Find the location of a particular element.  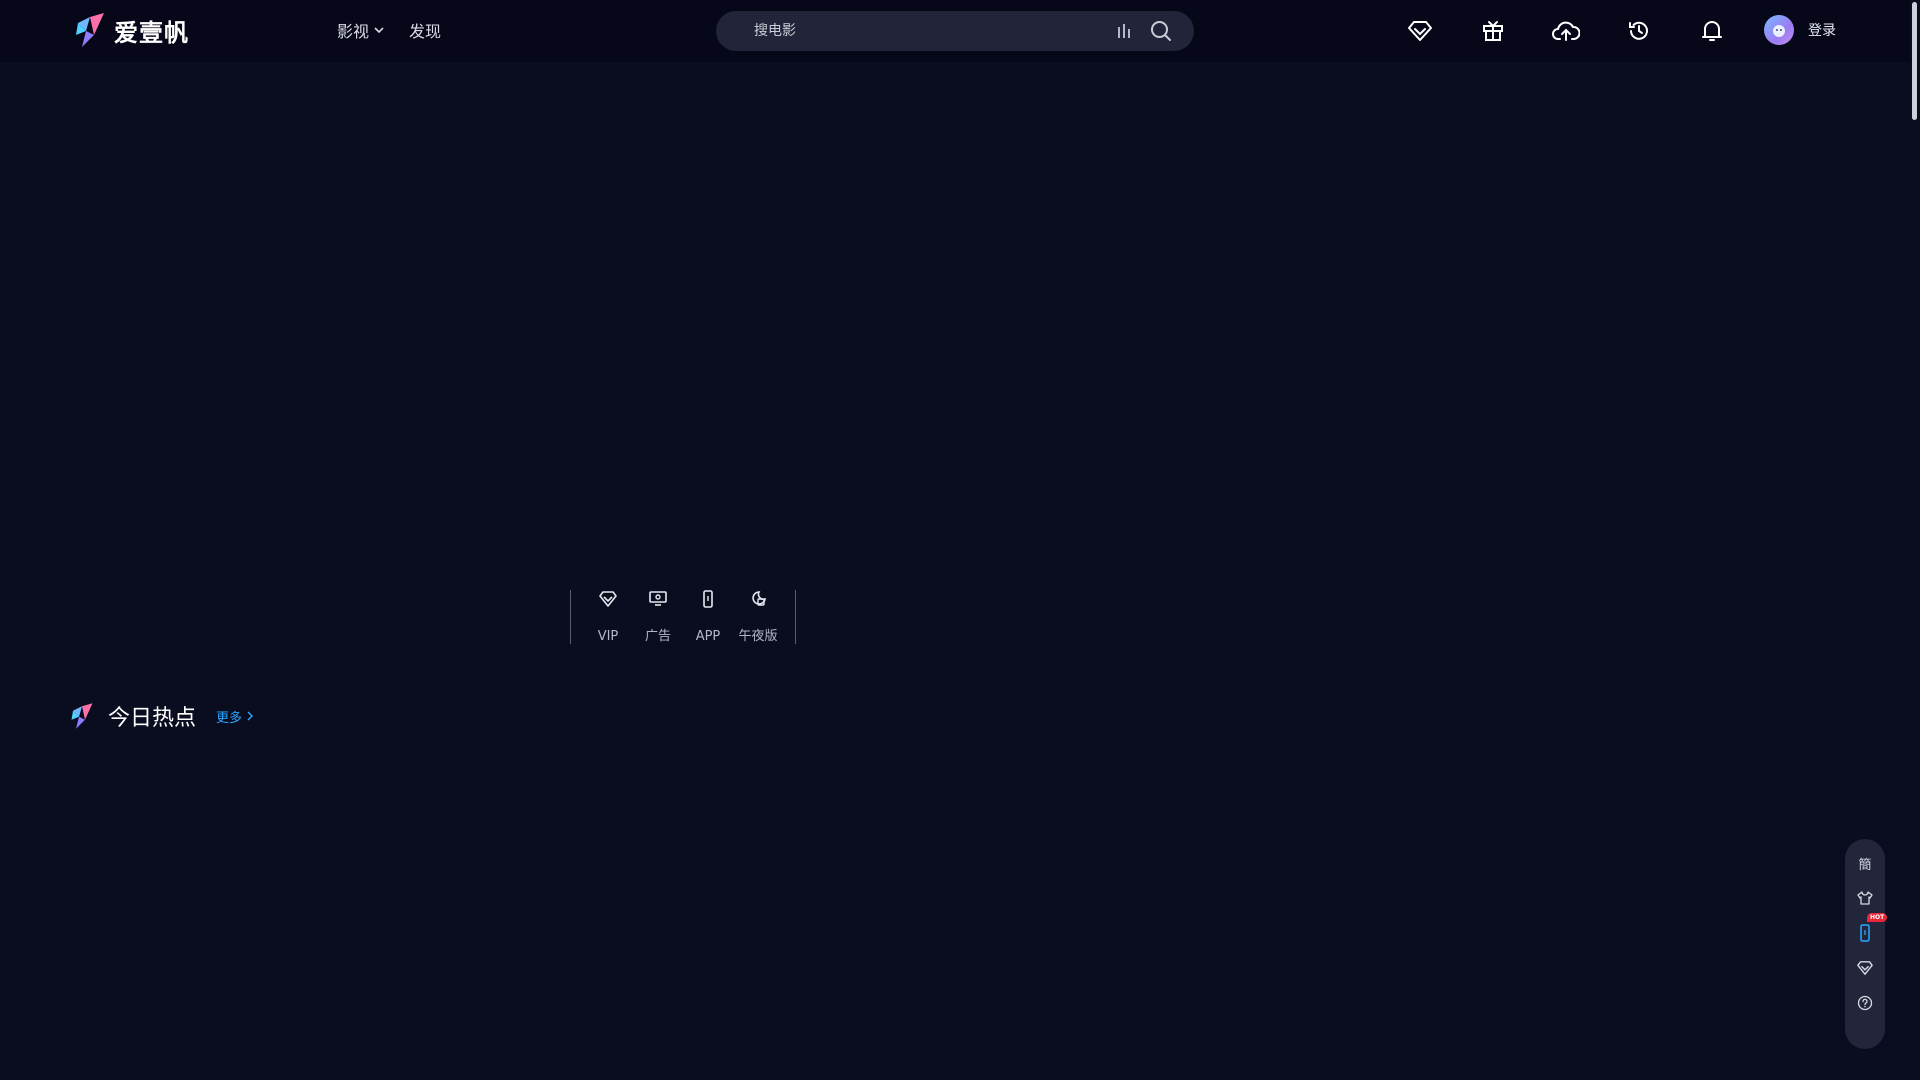

user-avatar-icon is located at coordinates (1779, 31).